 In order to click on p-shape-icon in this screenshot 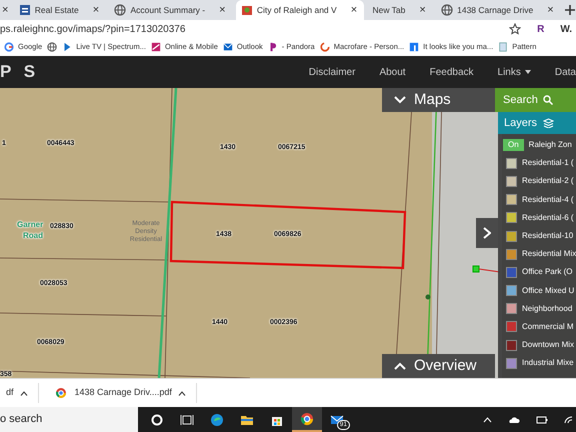, I will do `click(273, 47)`.